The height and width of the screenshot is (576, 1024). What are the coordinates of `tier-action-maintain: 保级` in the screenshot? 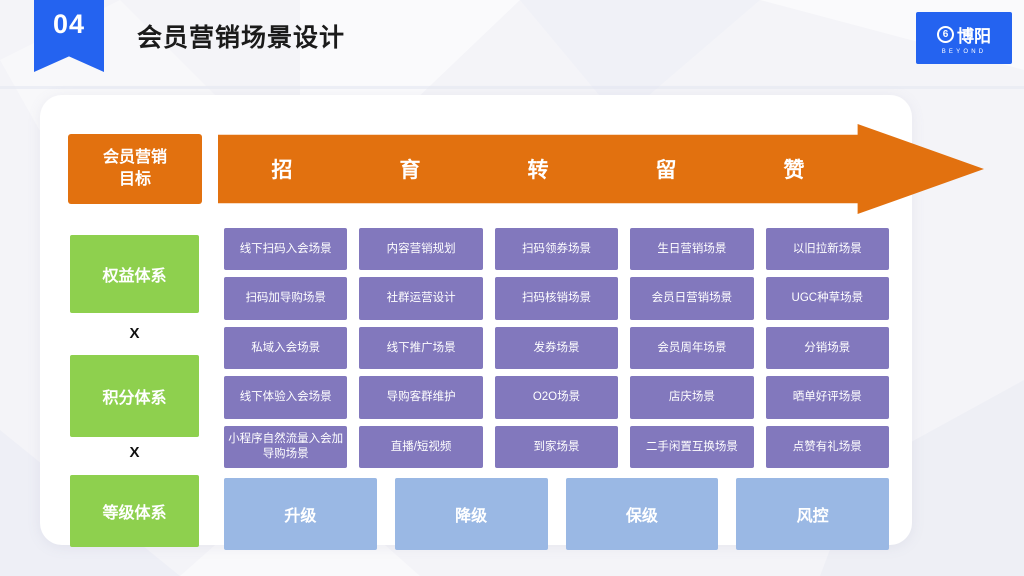 It's located at (642, 514).